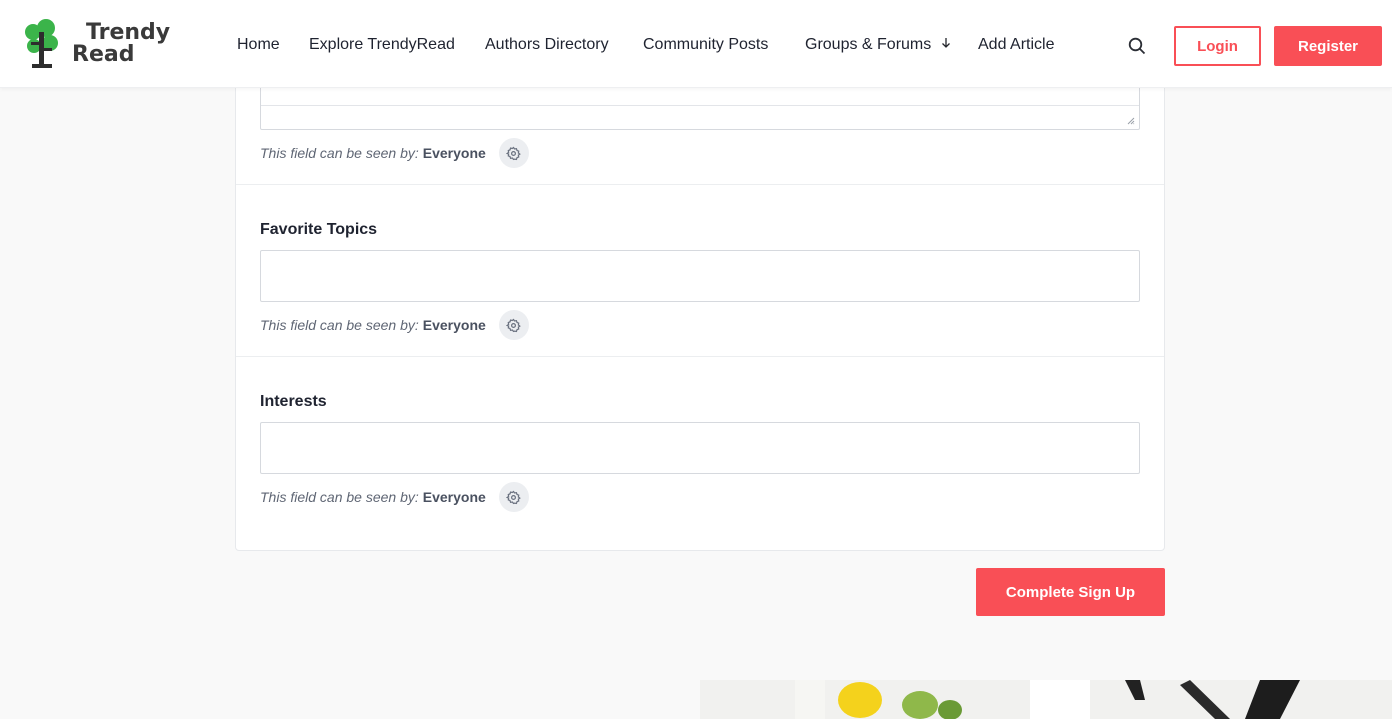  What do you see at coordinates (700, 448) in the screenshot?
I see `interests-input` at bounding box center [700, 448].